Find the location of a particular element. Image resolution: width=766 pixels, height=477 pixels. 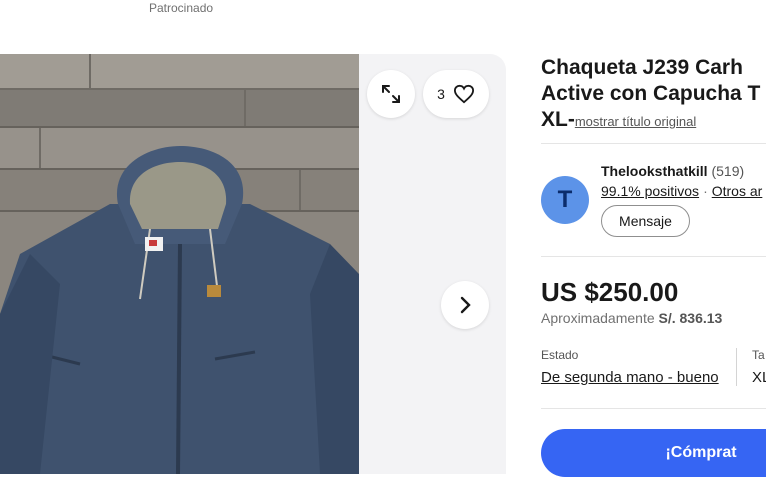

approx-value: S/. 836.13 is located at coordinates (690, 318).